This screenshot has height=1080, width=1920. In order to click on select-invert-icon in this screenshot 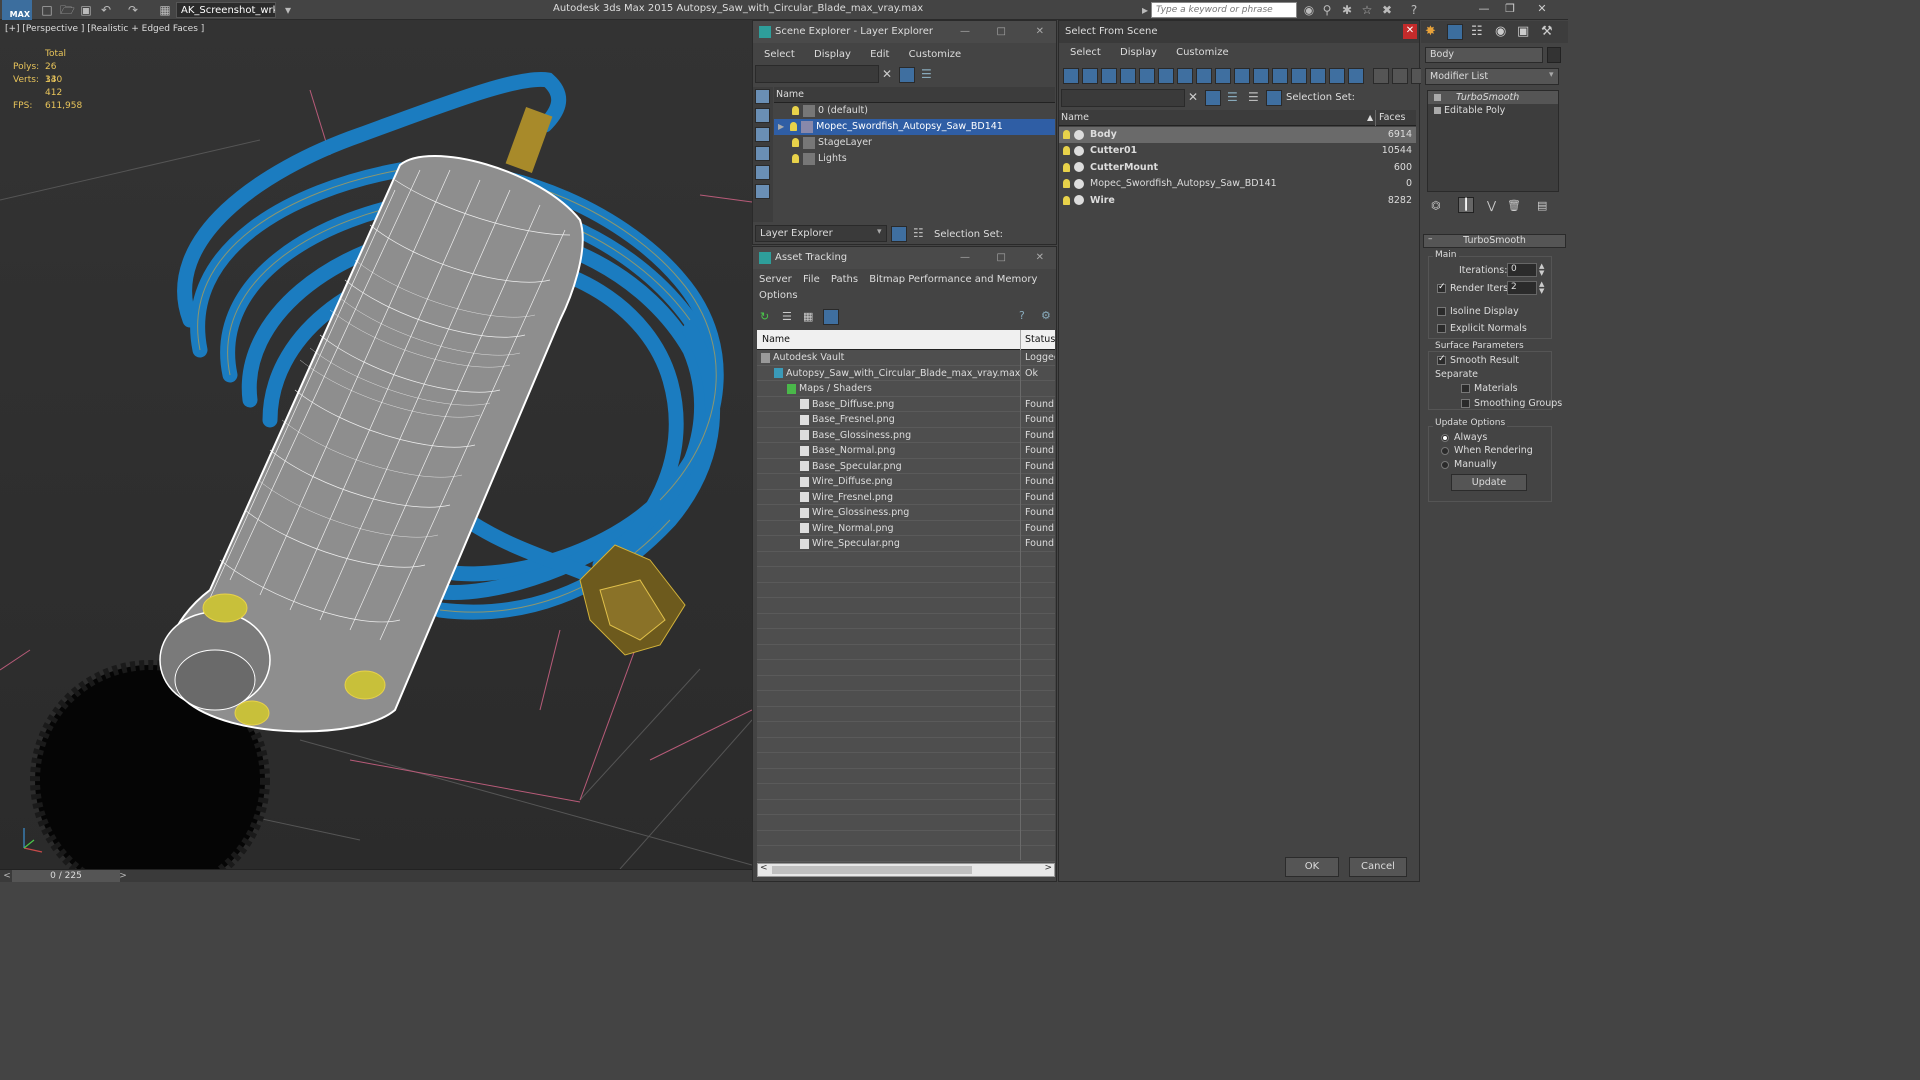, I will do `click(1400, 76)`.